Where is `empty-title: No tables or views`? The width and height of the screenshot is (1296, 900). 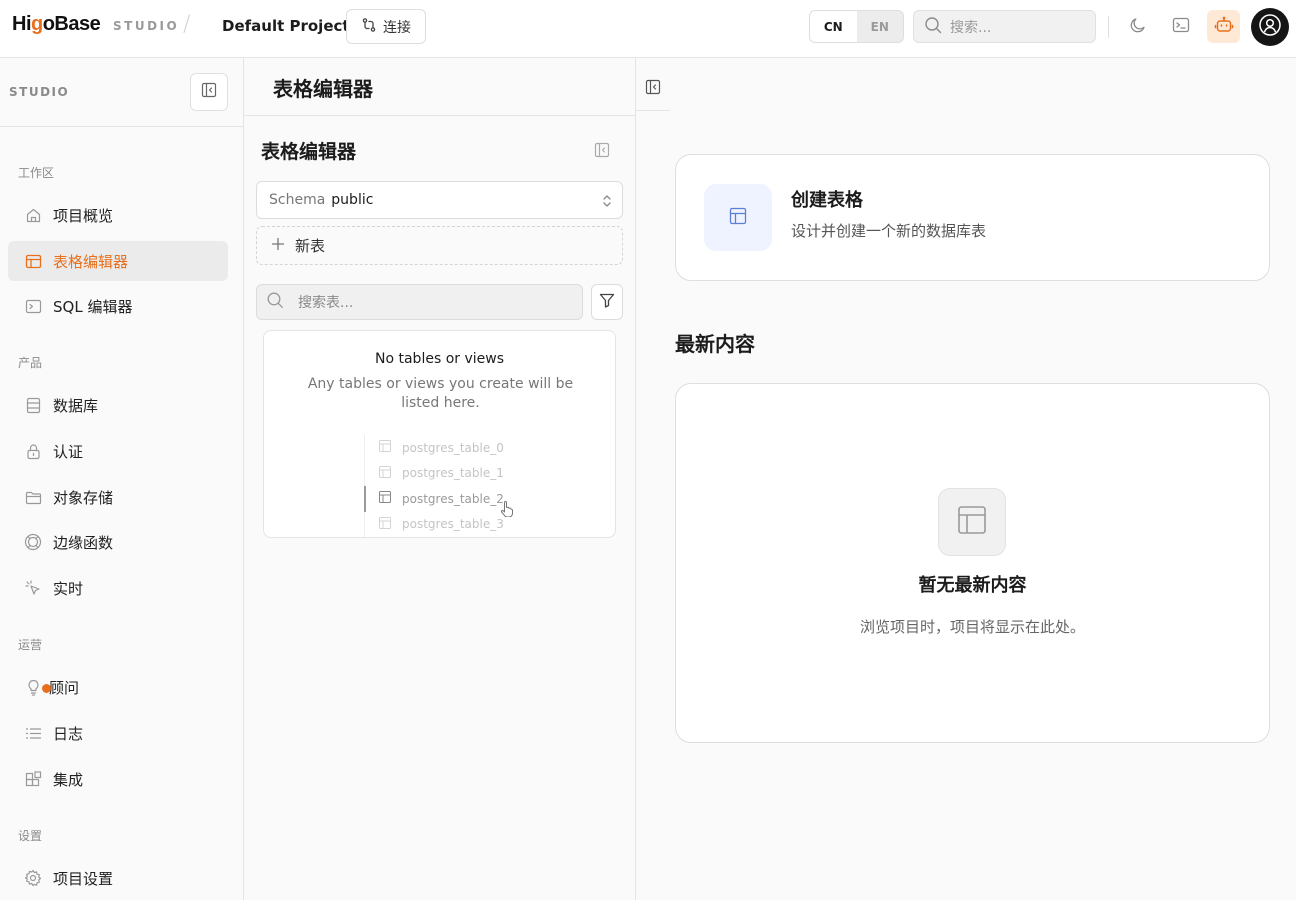 empty-title: No tables or views is located at coordinates (439, 359).